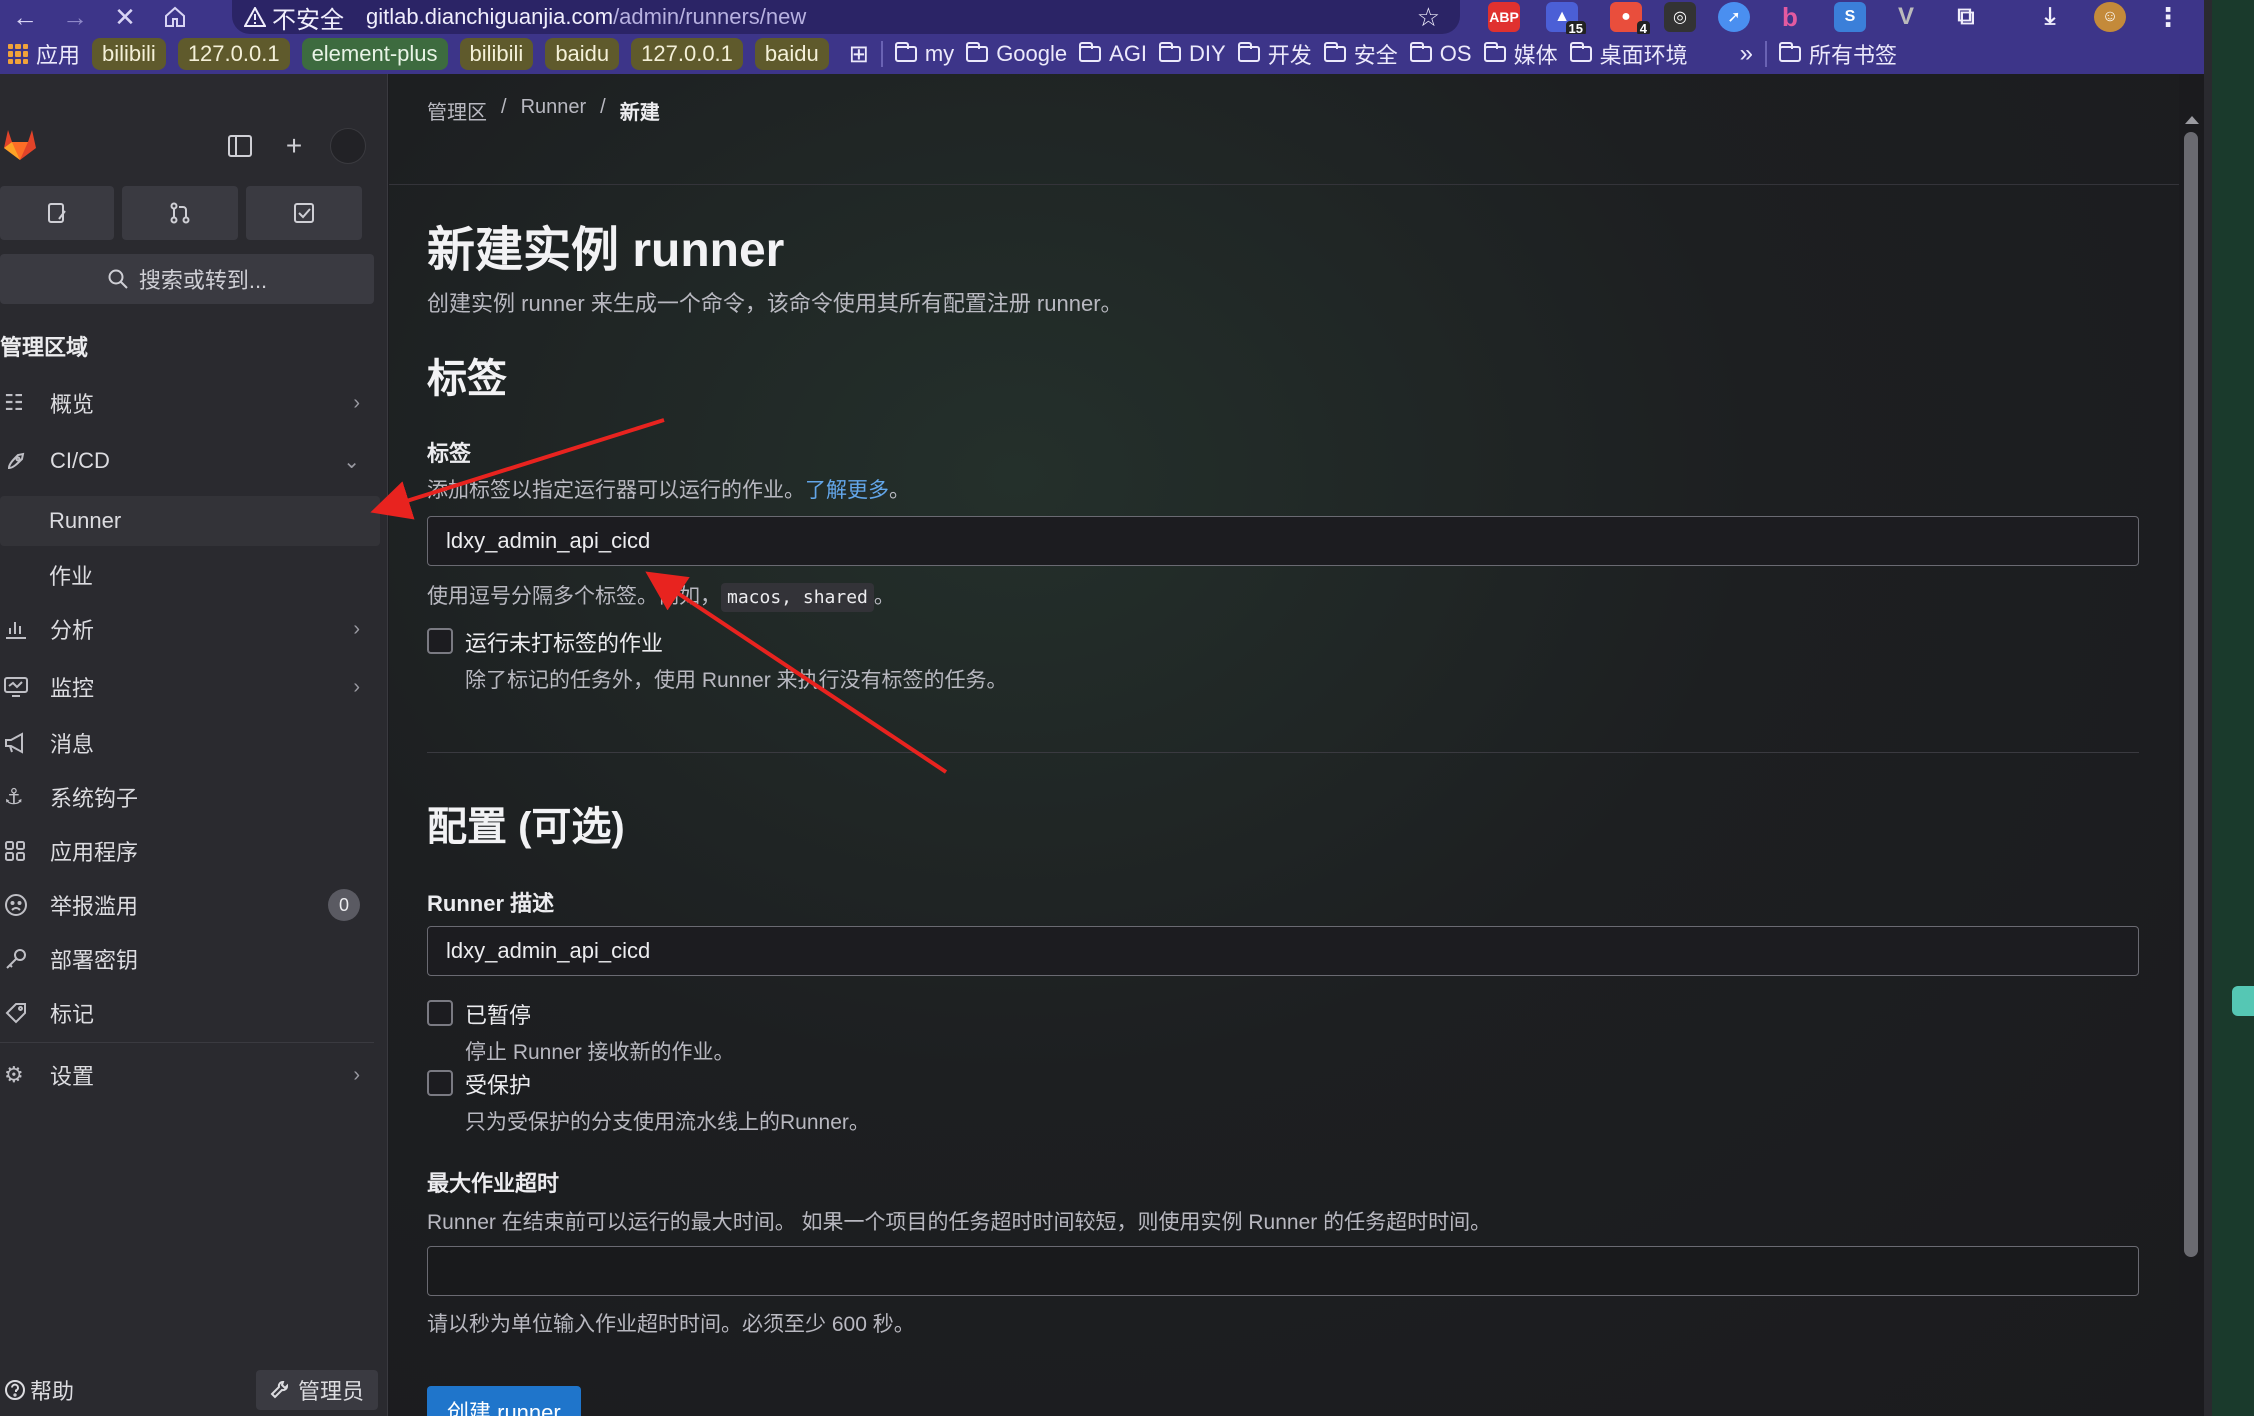 Image resolution: width=2254 pixels, height=1416 pixels. Describe the element at coordinates (1192, 54) in the screenshot. I see `bookmark-folder: DIY` at that location.